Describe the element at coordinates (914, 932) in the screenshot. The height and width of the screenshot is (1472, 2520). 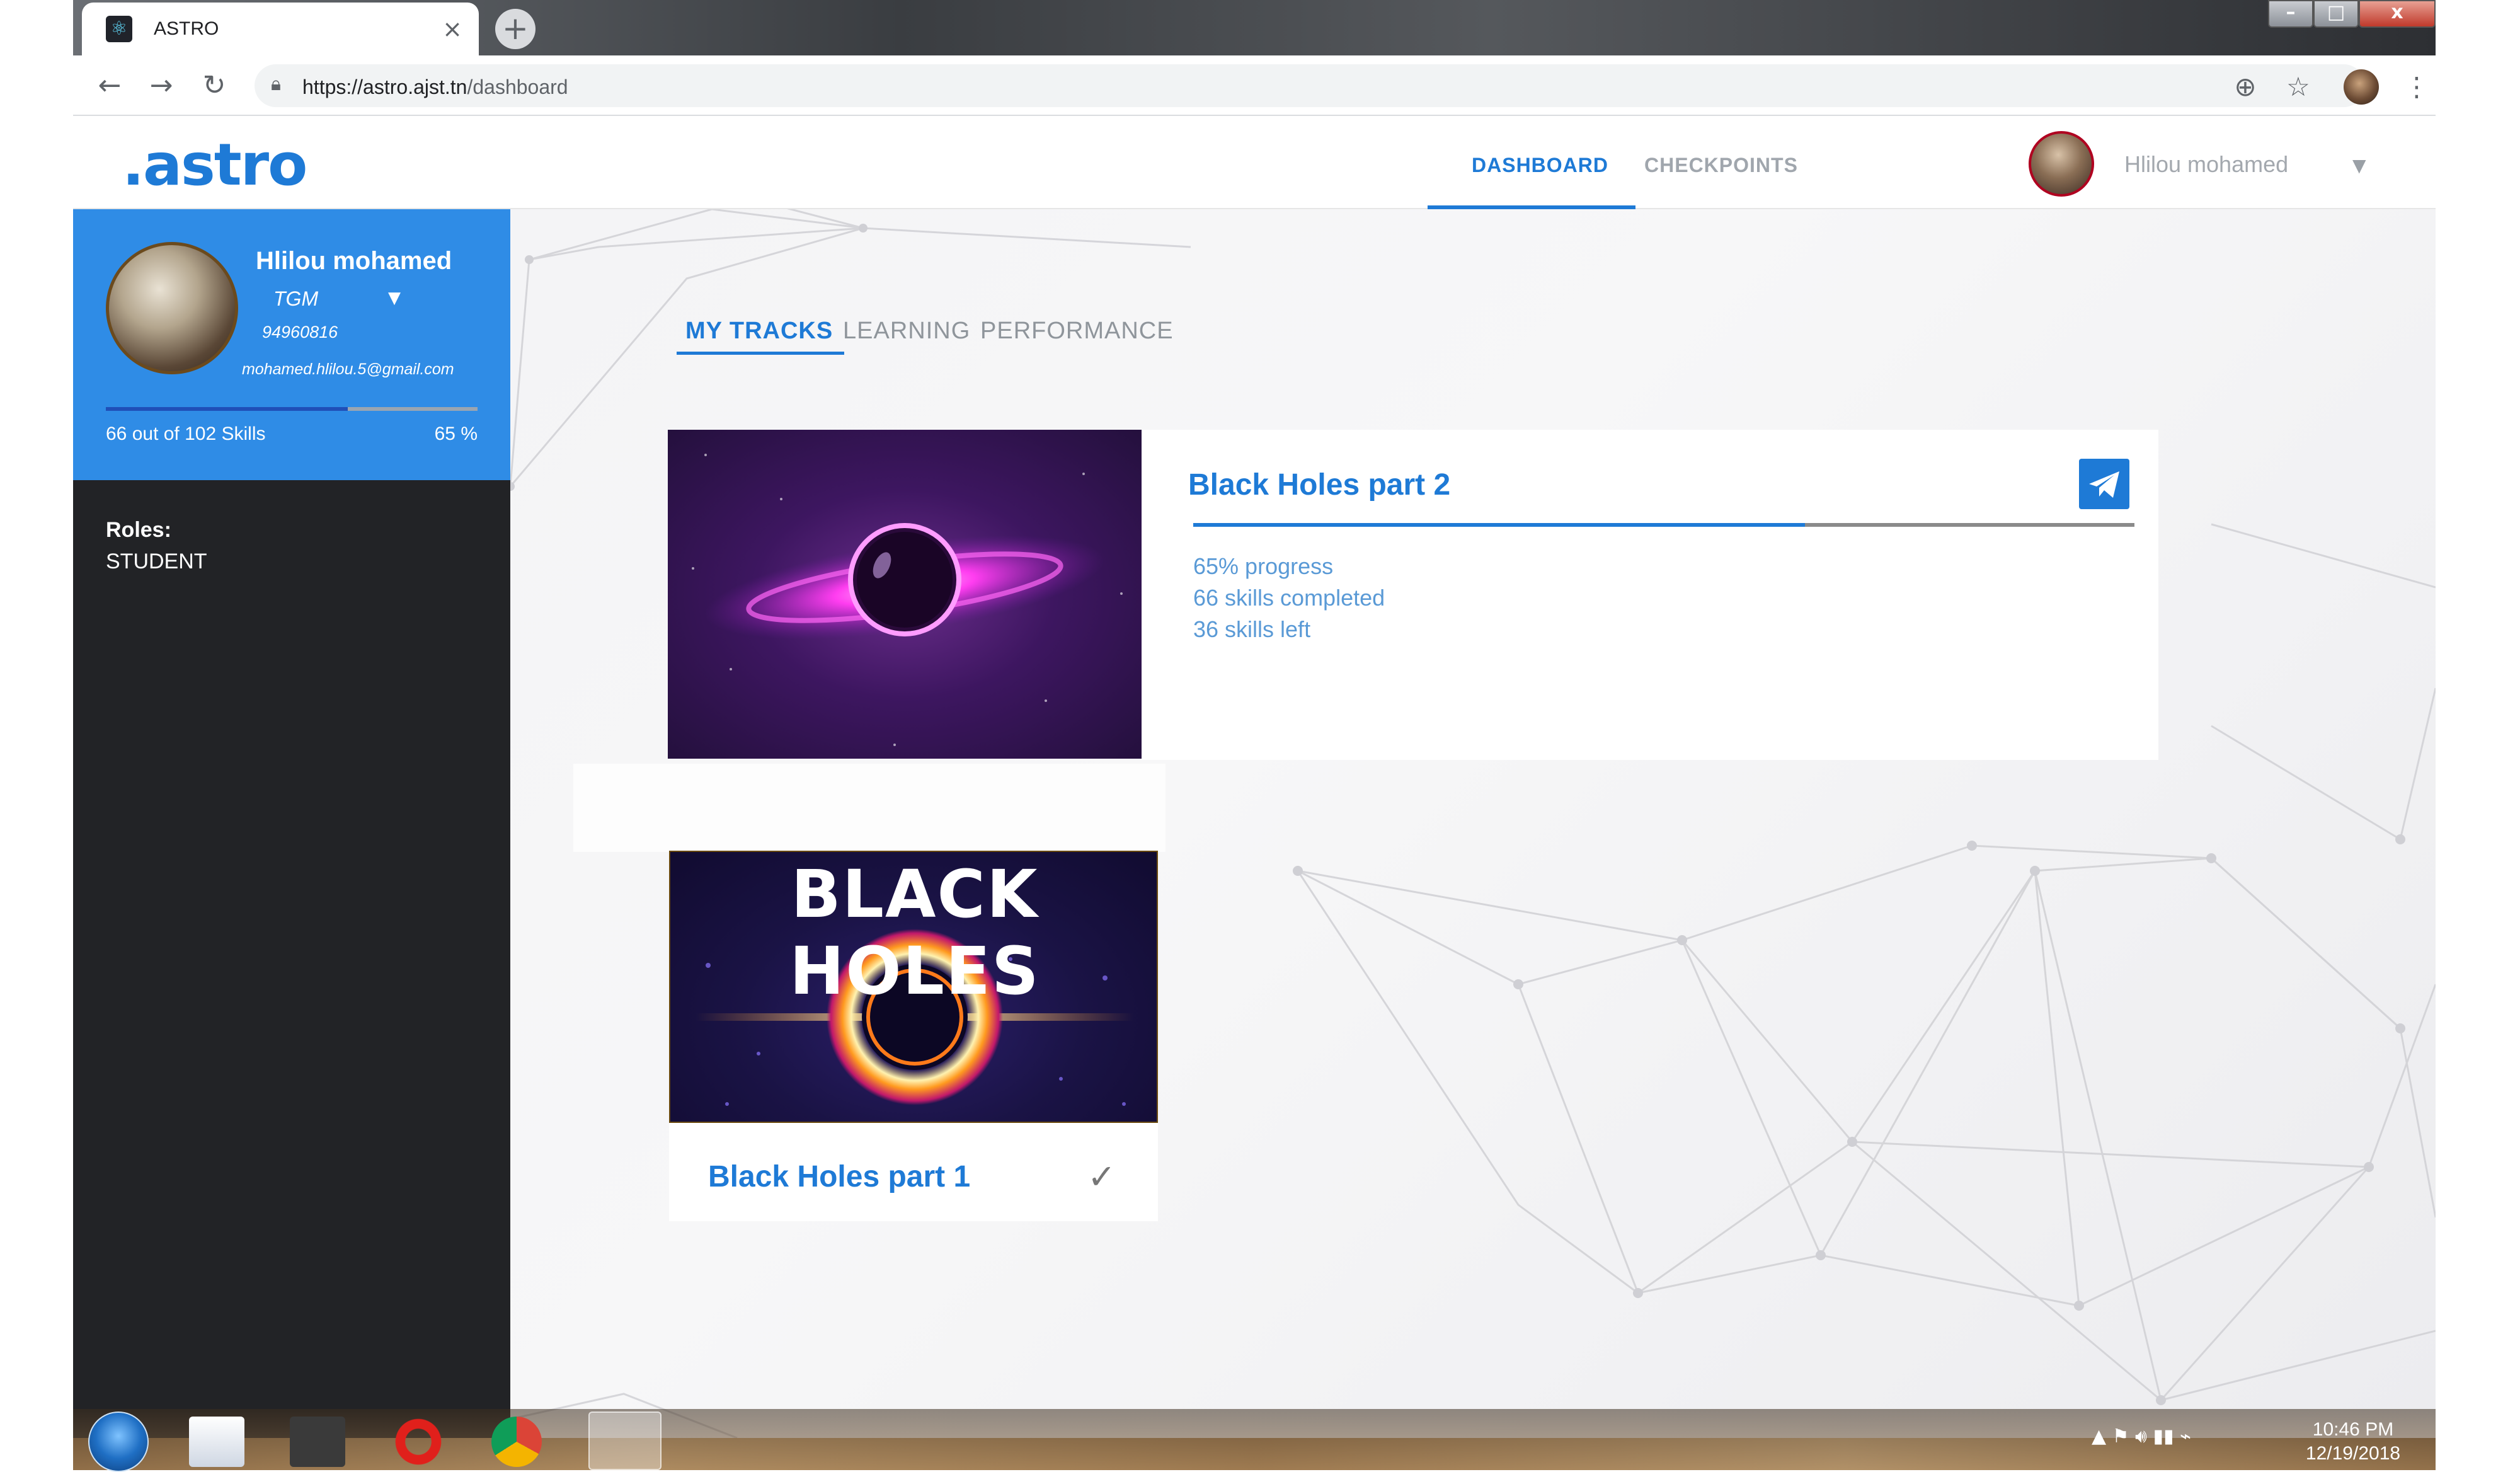
I see `track-banner-text: BLACK HOLES` at that location.